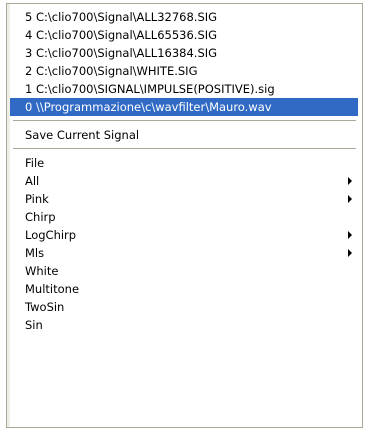 This screenshot has height=433, width=374. Describe the element at coordinates (184, 325) in the screenshot. I see `signal-type-sin: Sin` at that location.